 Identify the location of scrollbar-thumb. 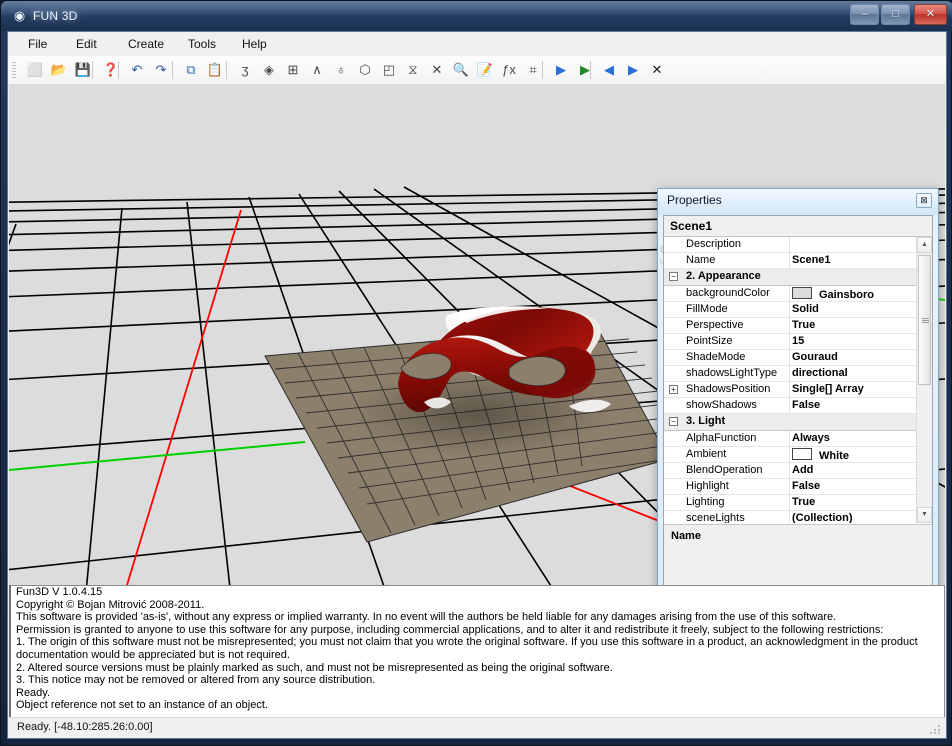
(924, 320).